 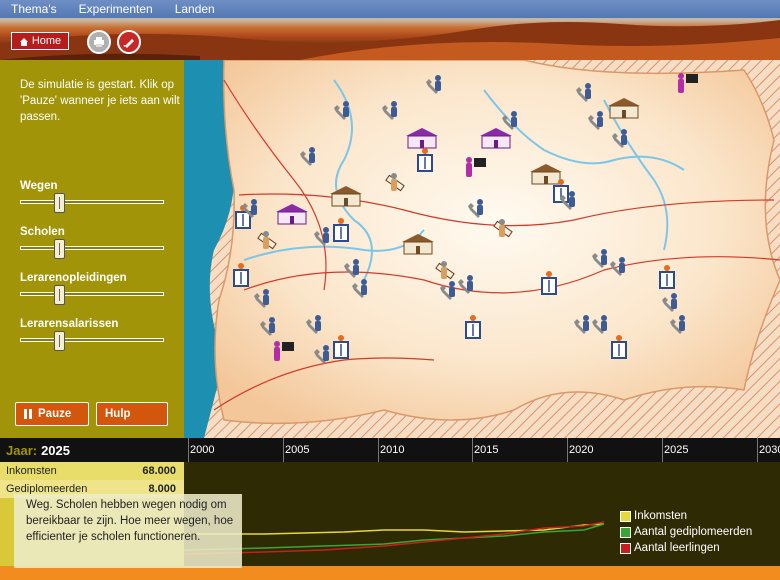 What do you see at coordinates (34, 9) in the screenshot?
I see `menu-themas: Thema's` at bounding box center [34, 9].